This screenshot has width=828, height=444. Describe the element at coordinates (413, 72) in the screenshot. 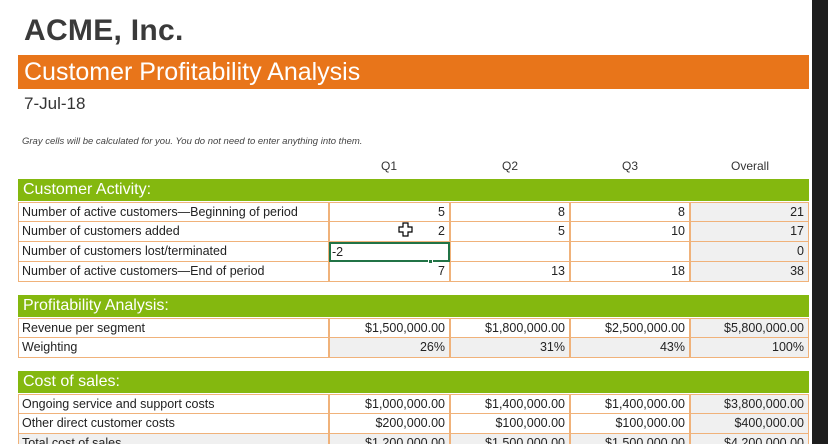

I see `title-banner: Customer Profitability Analysis` at that location.